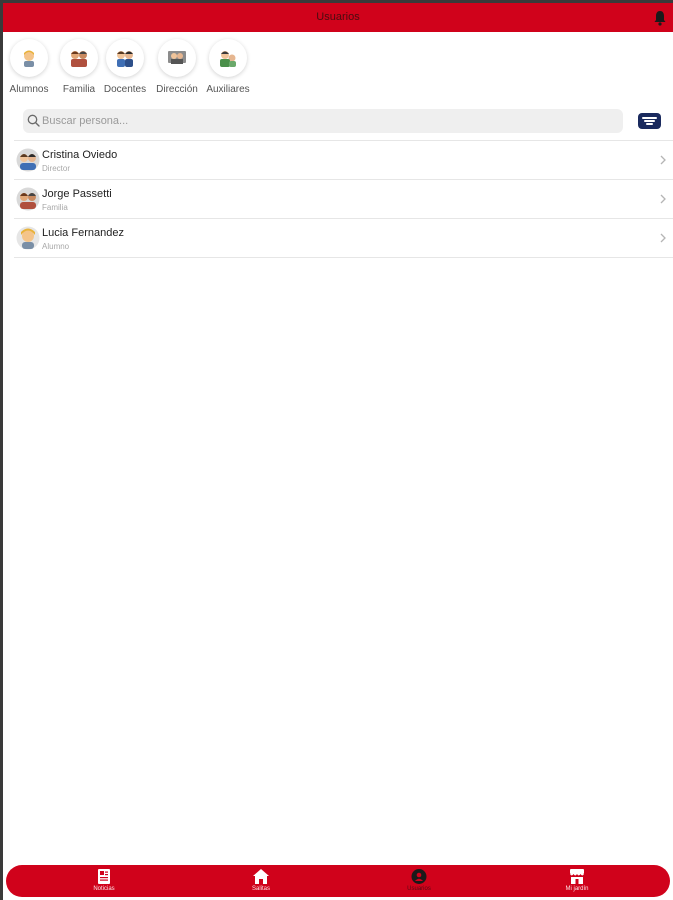 The height and width of the screenshot is (900, 673). I want to click on assistants-icon, so click(228, 59).